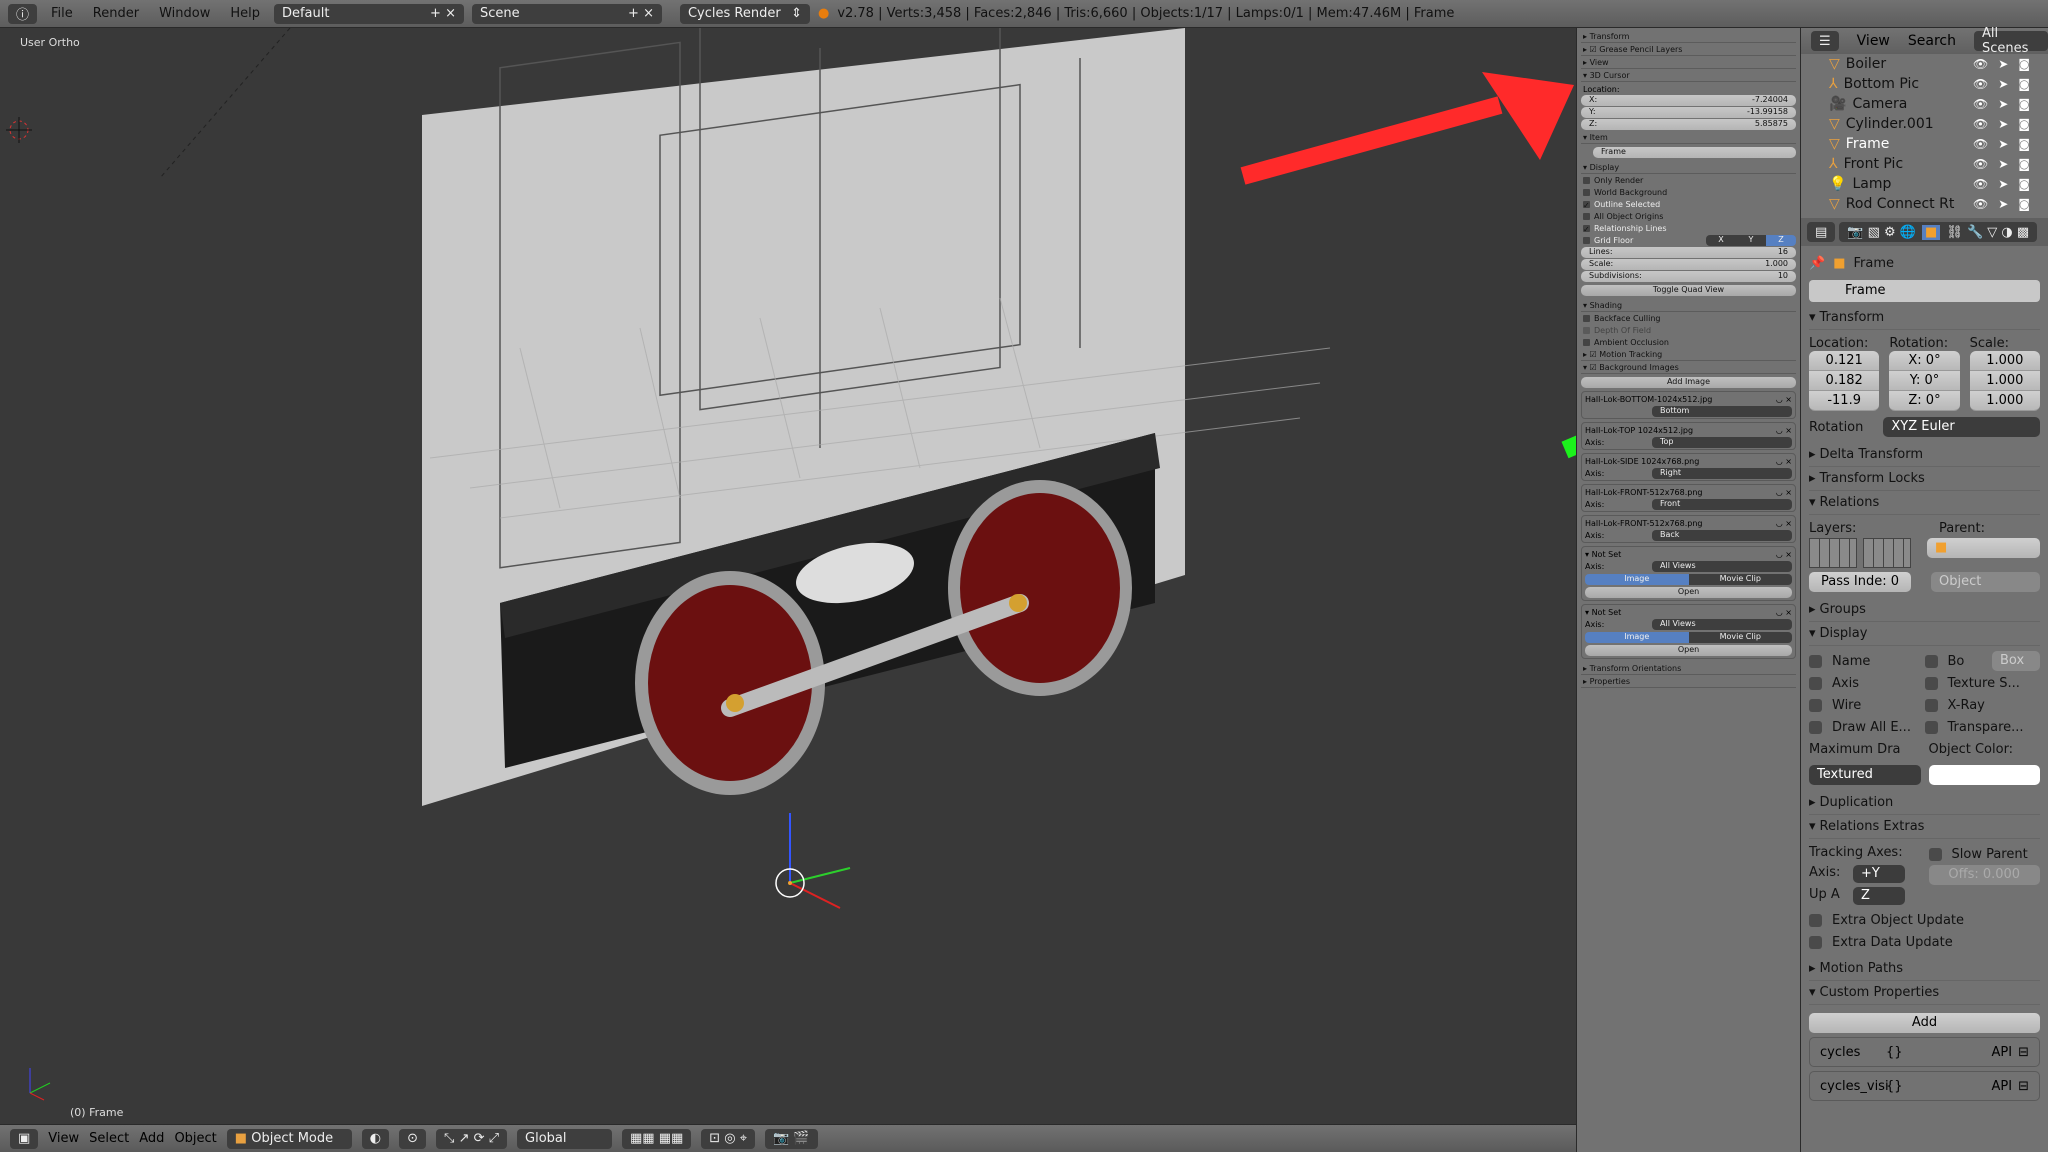 The width and height of the screenshot is (2048, 1152). What do you see at coordinates (1688, 305) in the screenshot?
I see `panel-shading: ▾ Shading` at bounding box center [1688, 305].